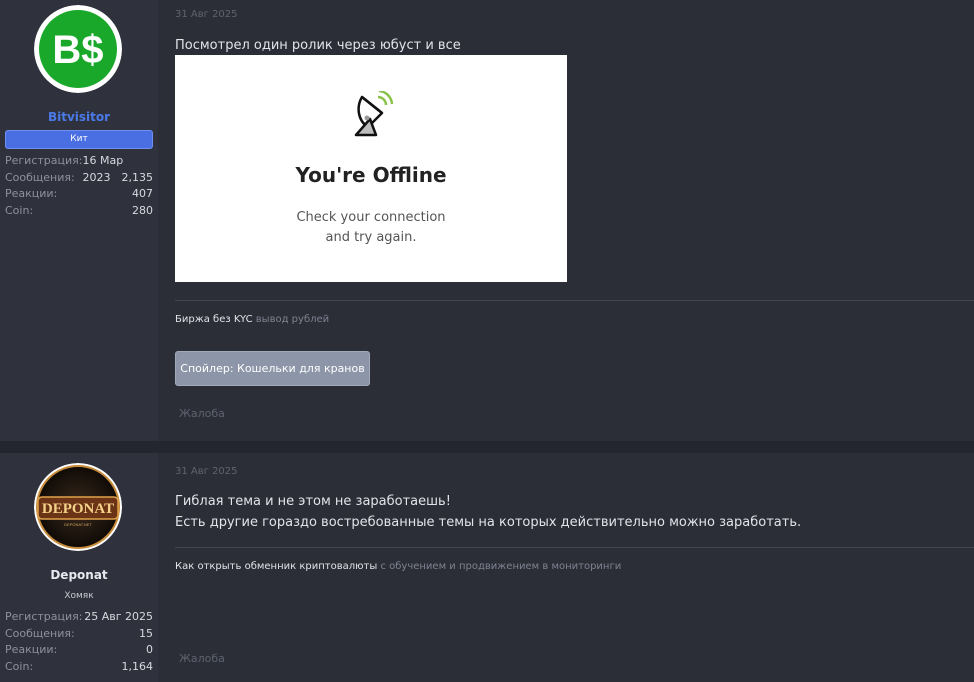 The width and height of the screenshot is (974, 682). I want to click on avatar-text: B$, so click(77, 50).